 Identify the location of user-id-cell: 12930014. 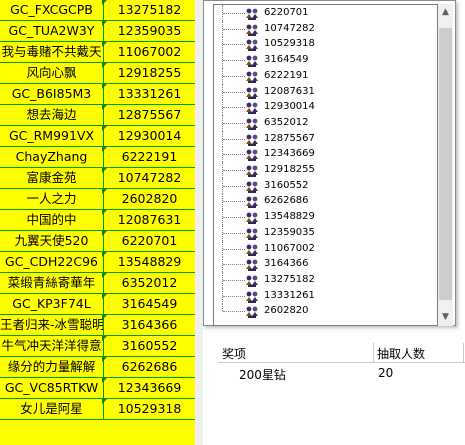
(149, 136).